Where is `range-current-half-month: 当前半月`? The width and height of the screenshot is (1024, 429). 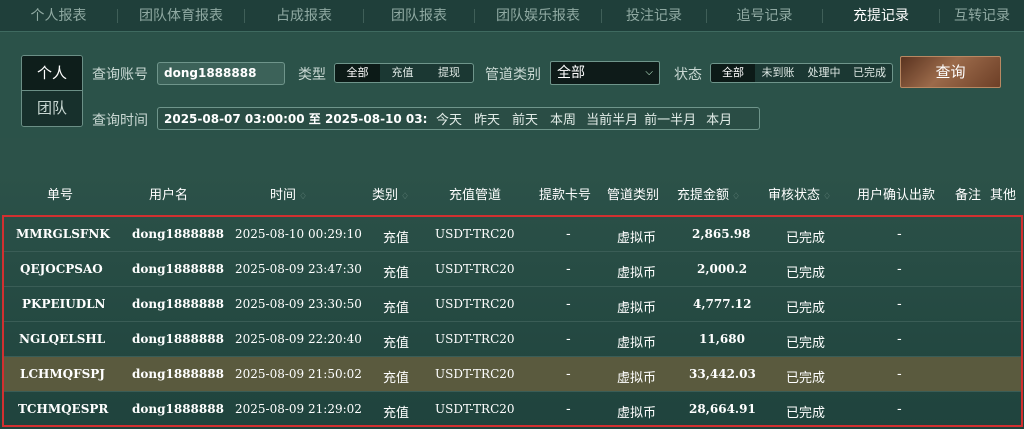 range-current-half-month: 当前半月 is located at coordinates (612, 118).